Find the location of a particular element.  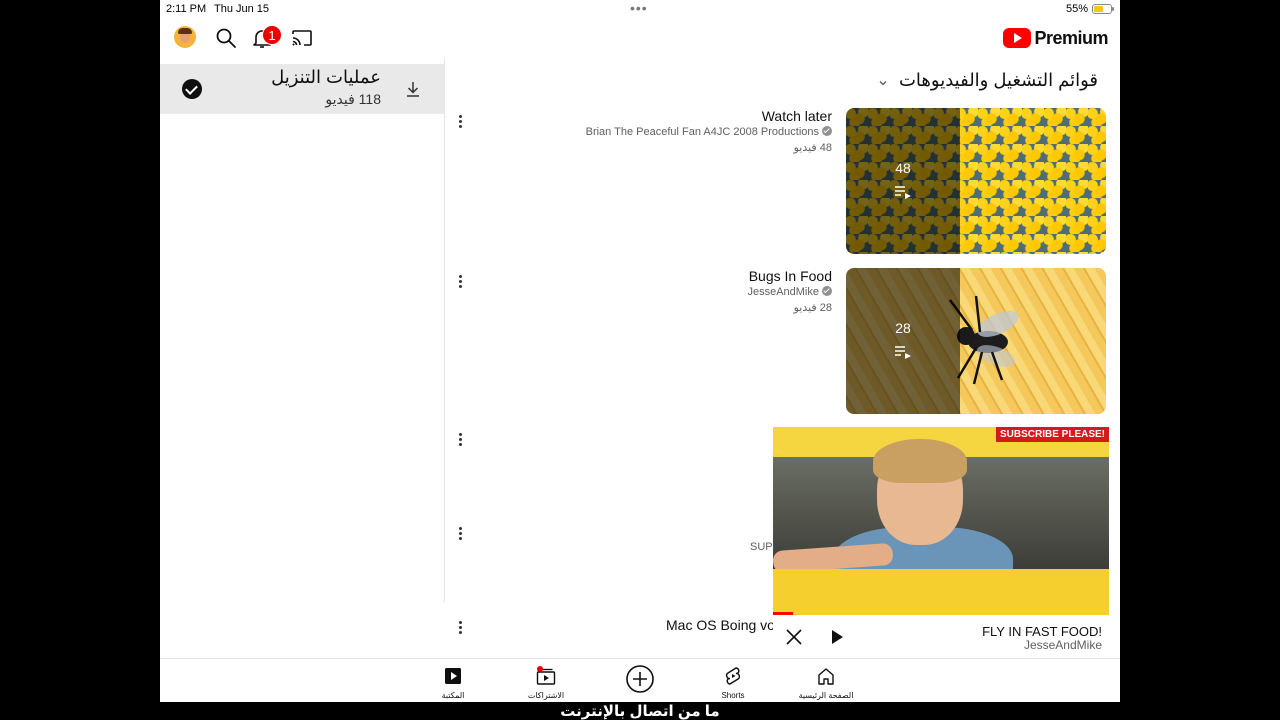

search-icon is located at coordinates (226, 38).